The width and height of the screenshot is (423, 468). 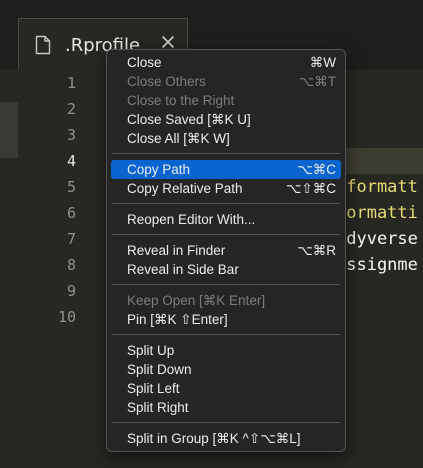 What do you see at coordinates (226, 407) in the screenshot?
I see `menu-item-split-right: Split Right` at bounding box center [226, 407].